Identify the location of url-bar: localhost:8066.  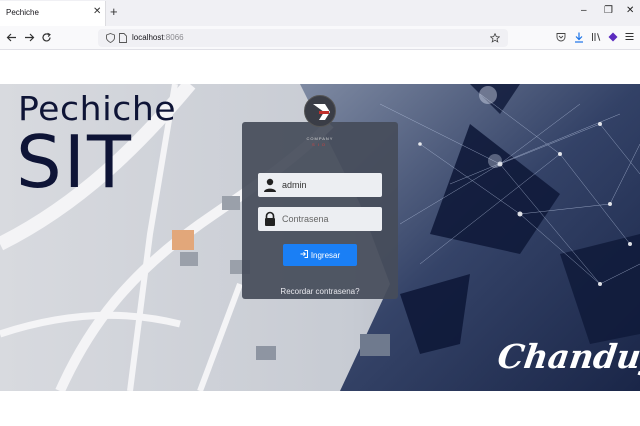
(303, 38).